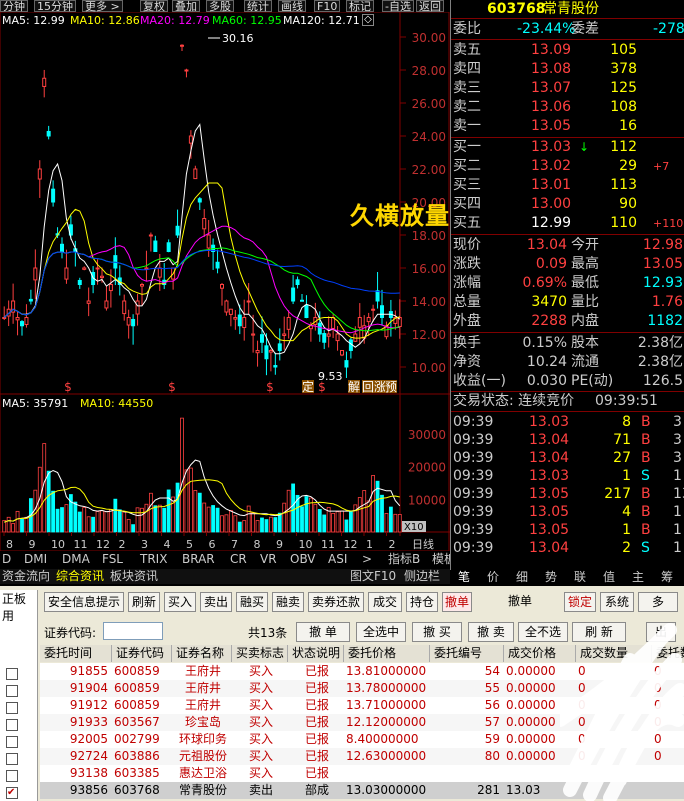  I want to click on trade-btn-12: 系统, so click(617, 602).